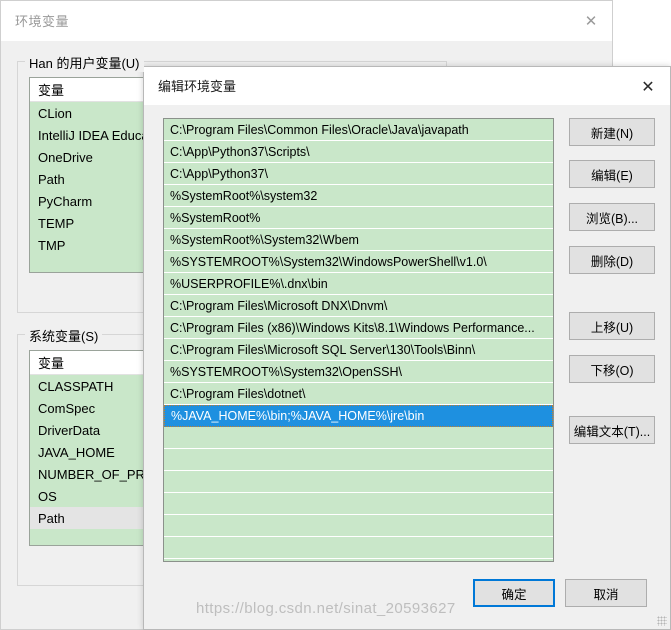  Describe the element at coordinates (42, 21) in the screenshot. I see `background-window-title: 环境变量` at that location.